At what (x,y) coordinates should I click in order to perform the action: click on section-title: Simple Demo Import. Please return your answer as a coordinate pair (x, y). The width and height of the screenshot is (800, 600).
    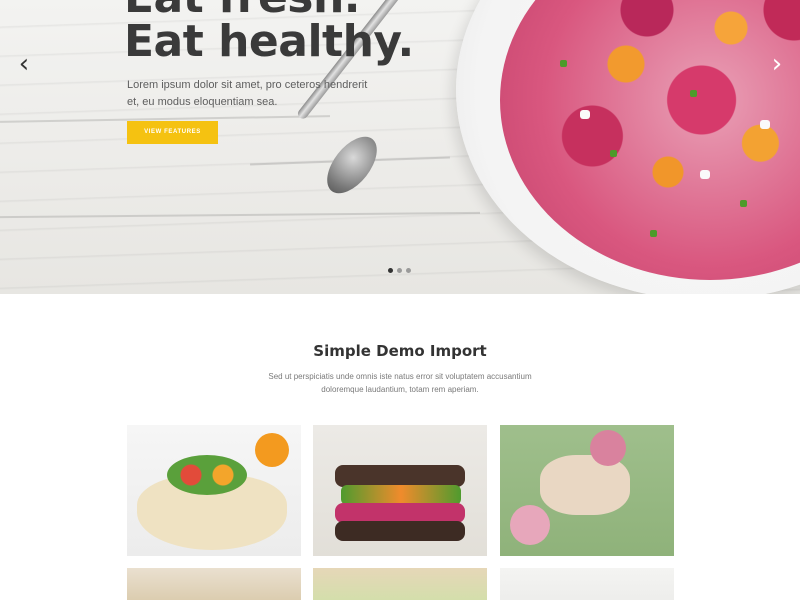
    Looking at the image, I should click on (400, 351).